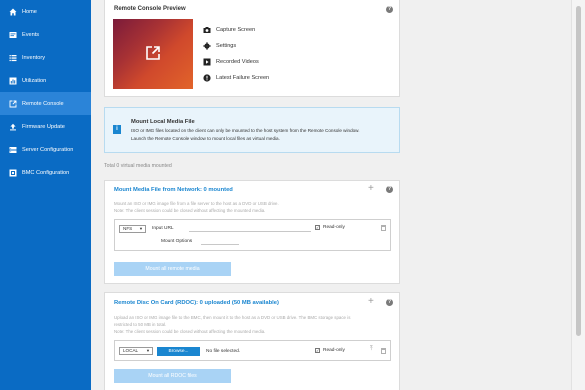  Describe the element at coordinates (371, 189) in the screenshot. I see `add-network-media-button: +` at that location.